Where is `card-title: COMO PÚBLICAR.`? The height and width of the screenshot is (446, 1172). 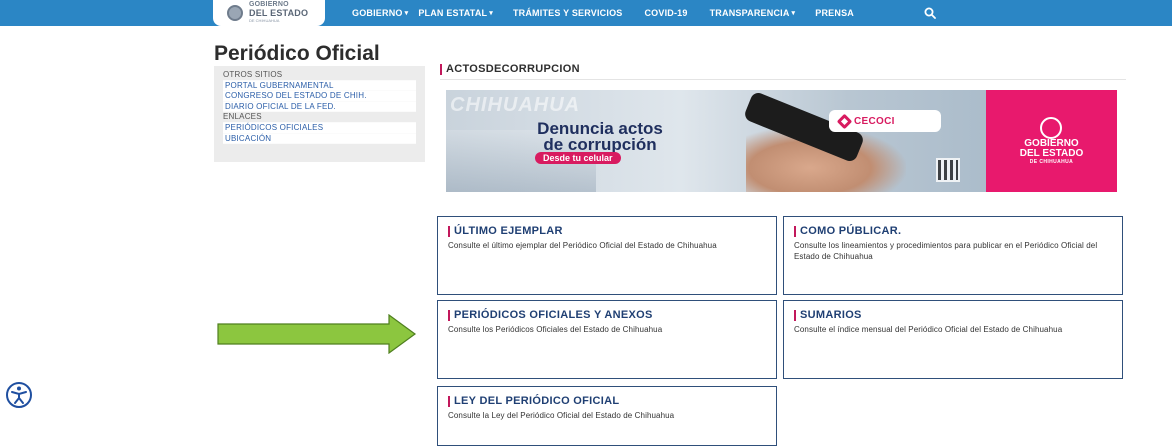 card-title: COMO PÚBLICAR. is located at coordinates (953, 231).